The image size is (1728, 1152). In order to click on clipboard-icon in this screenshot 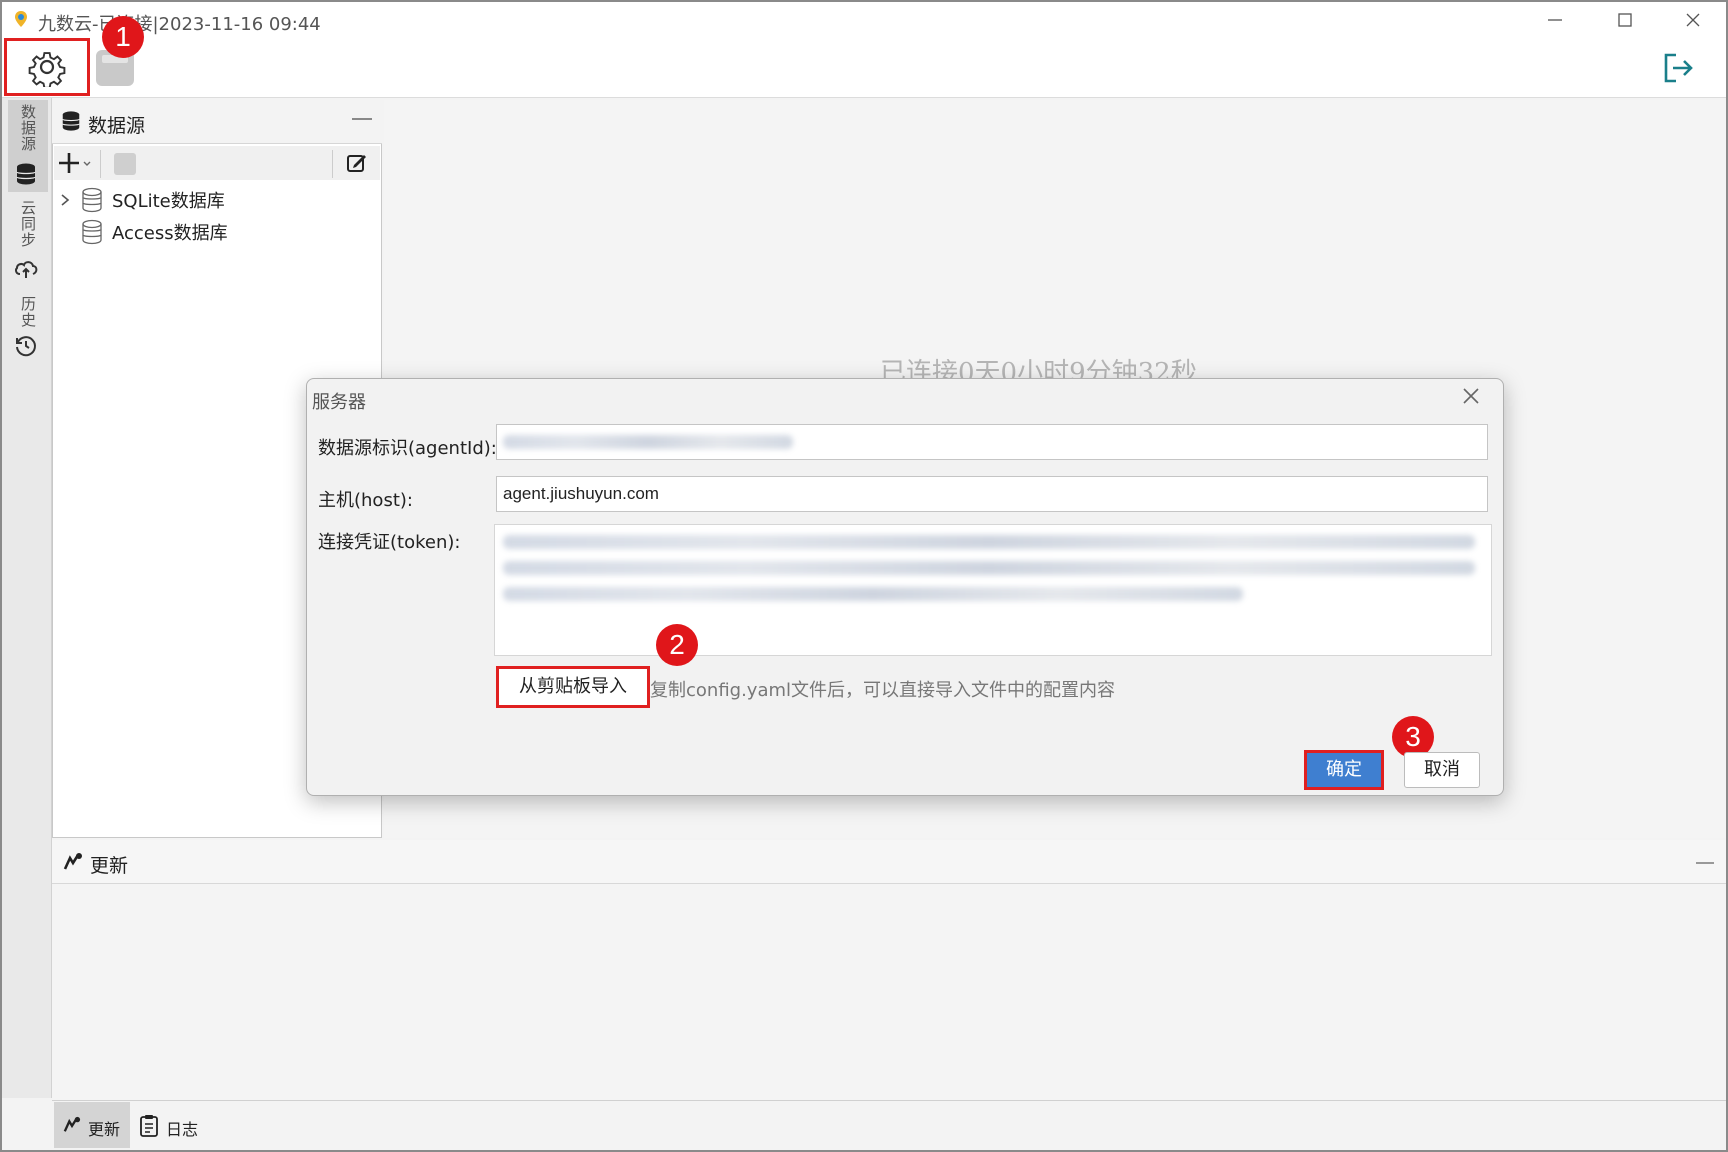, I will do `click(149, 1128)`.